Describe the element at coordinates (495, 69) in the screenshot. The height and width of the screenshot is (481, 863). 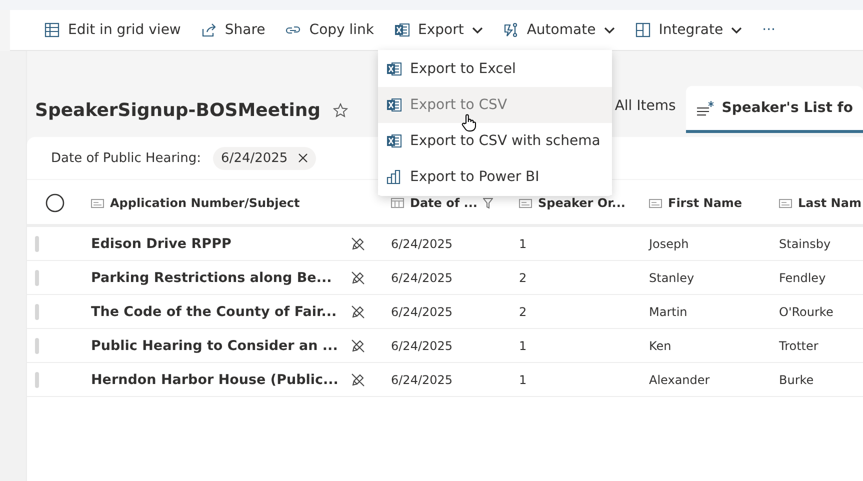
I see `menu-item: Export to Excel` at that location.